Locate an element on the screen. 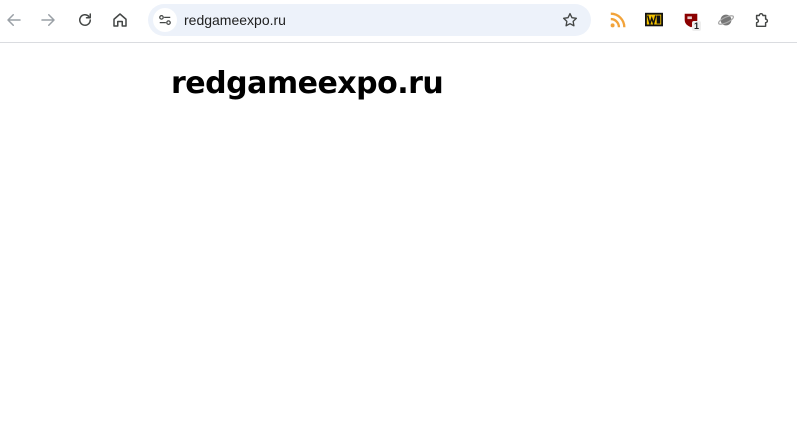 The width and height of the screenshot is (797, 433). back-button is located at coordinates (14, 20).